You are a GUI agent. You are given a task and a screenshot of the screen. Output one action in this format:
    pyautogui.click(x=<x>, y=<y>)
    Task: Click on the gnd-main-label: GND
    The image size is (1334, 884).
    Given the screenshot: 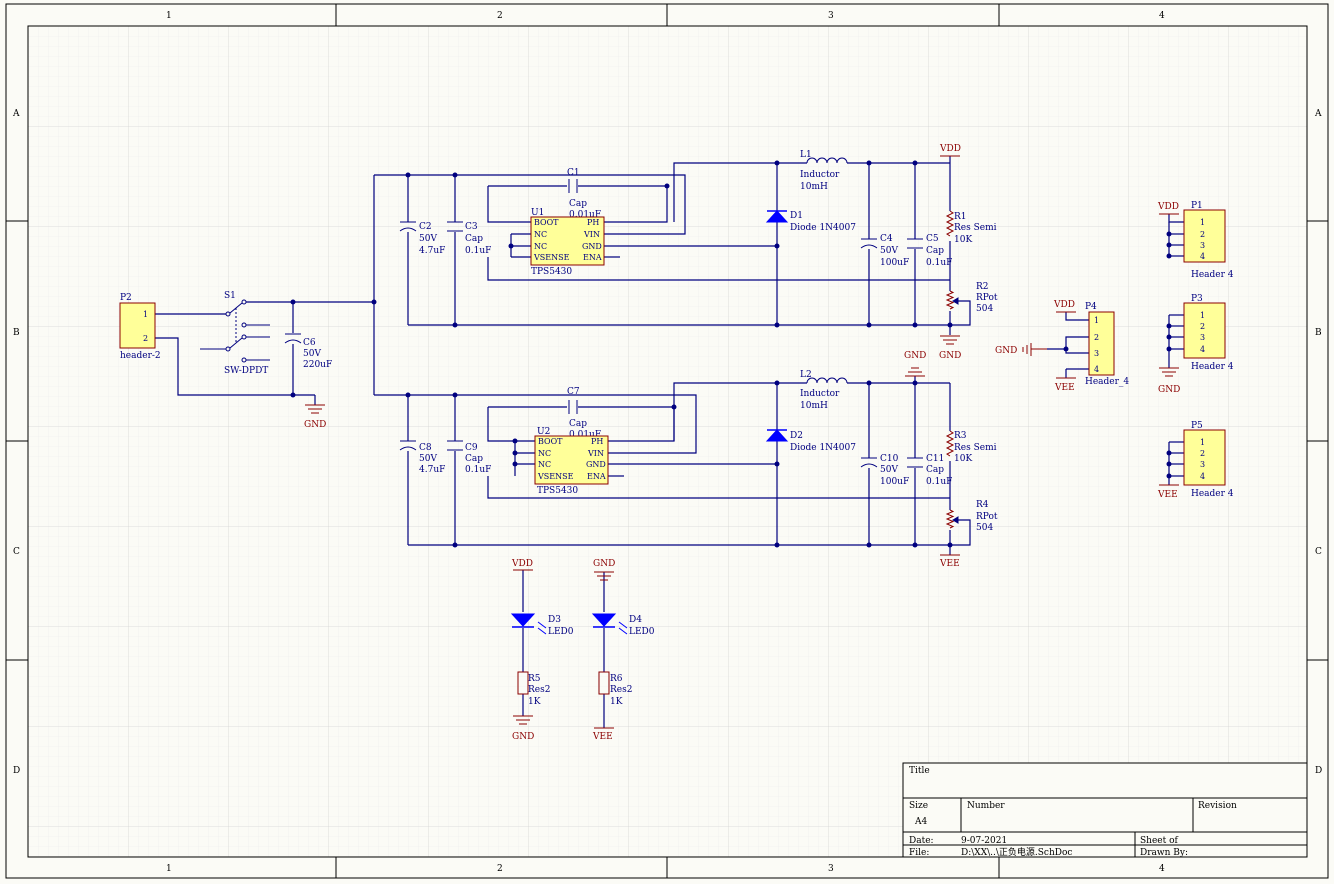 What is the action you would take?
    pyautogui.click(x=315, y=425)
    